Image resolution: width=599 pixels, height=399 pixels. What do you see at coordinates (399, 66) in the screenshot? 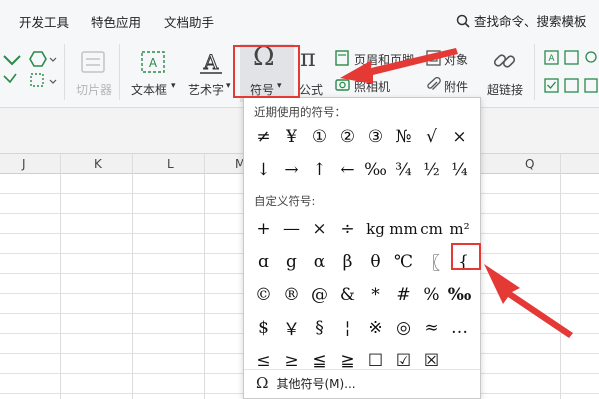
I see `arrow-to-symbol-button` at bounding box center [399, 66].